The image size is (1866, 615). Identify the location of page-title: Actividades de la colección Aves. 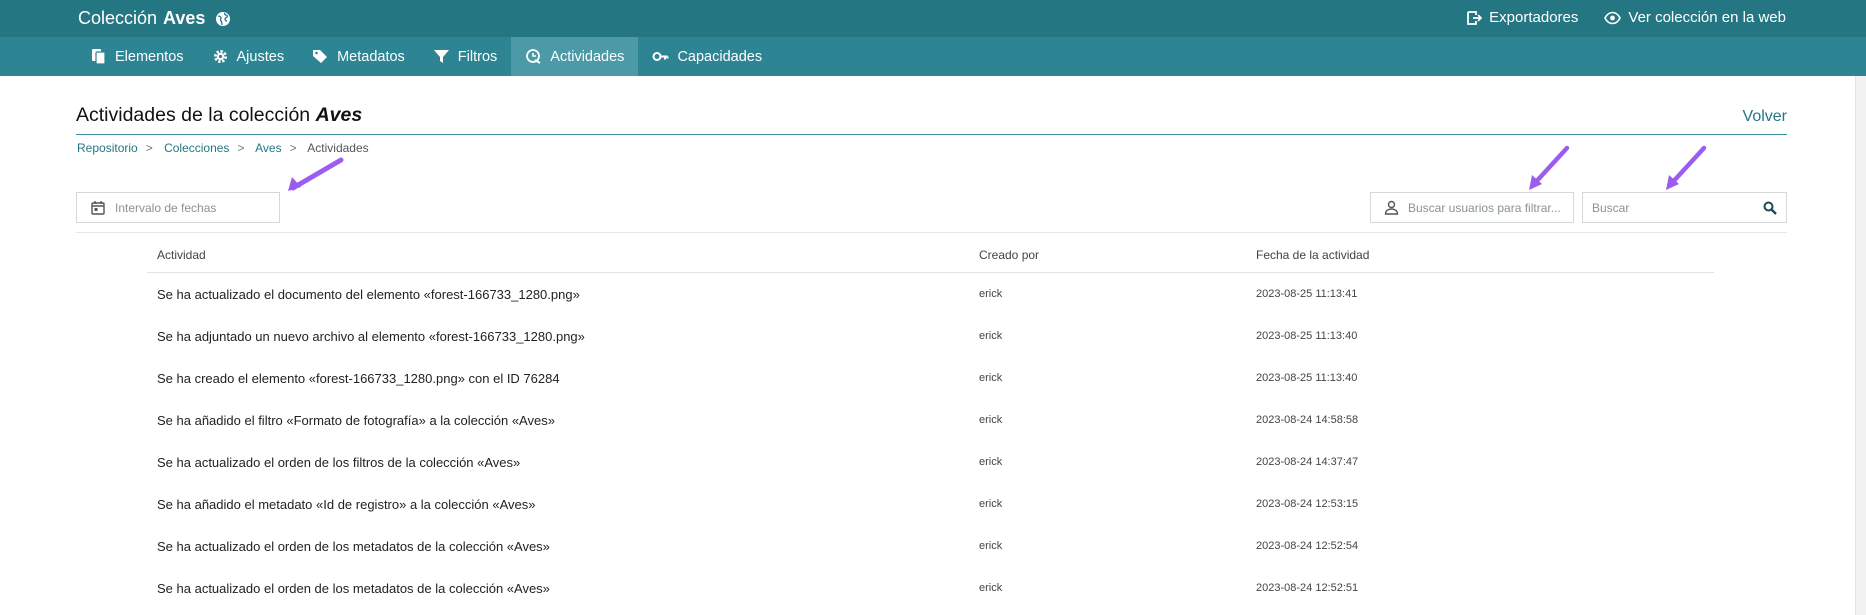
(931, 115).